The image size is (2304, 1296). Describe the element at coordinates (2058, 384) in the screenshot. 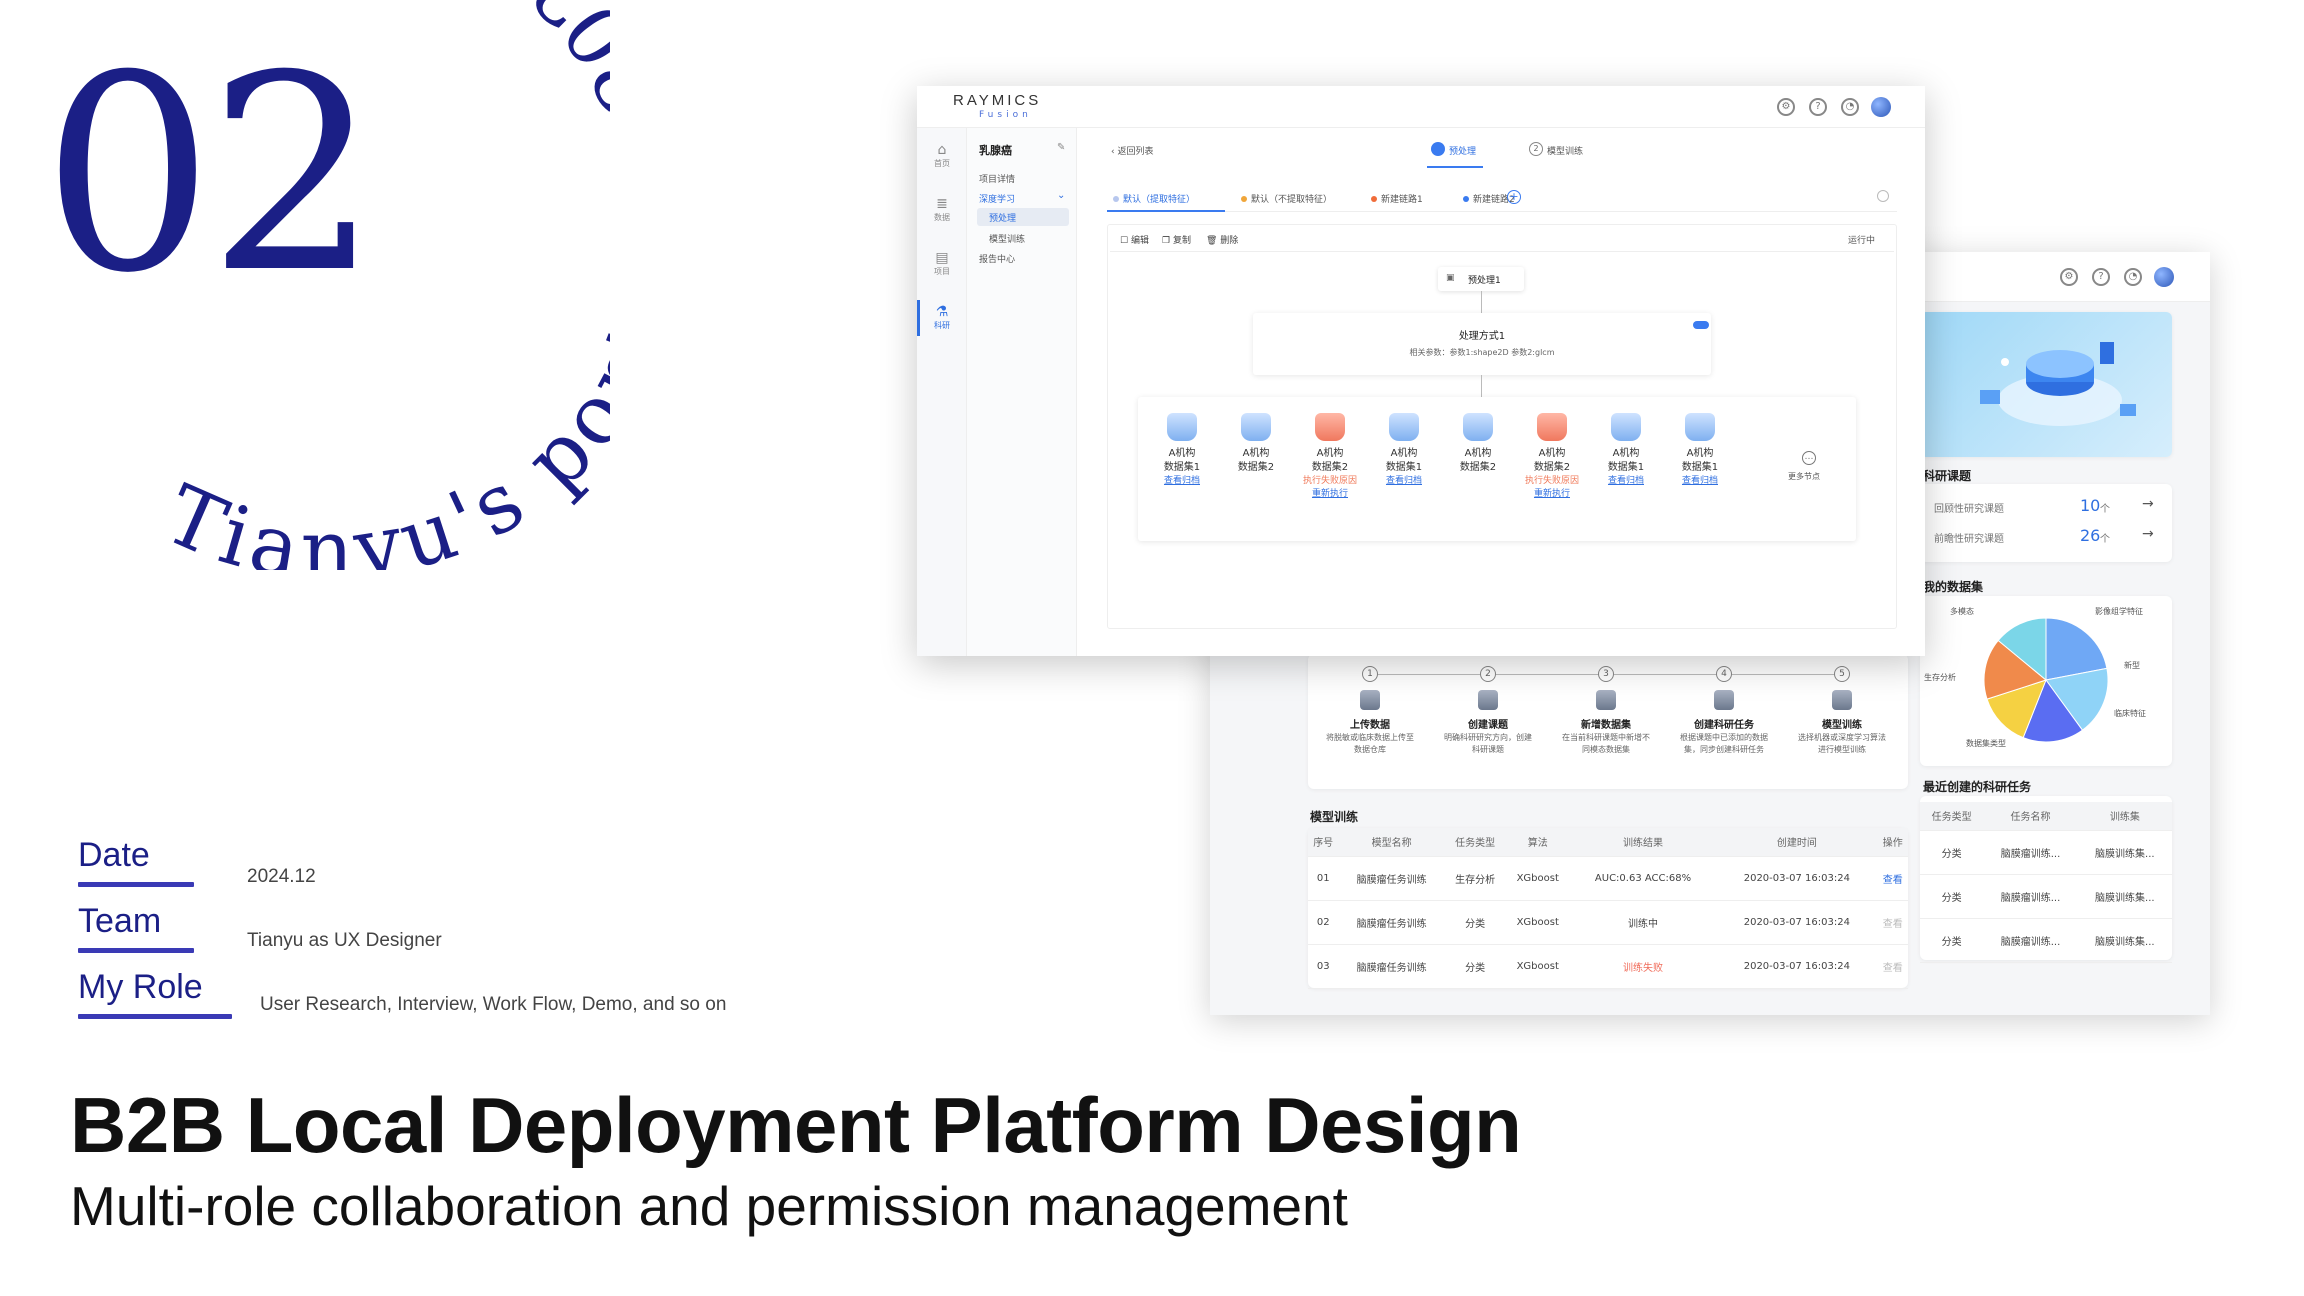

I see `isometric-illustration` at that location.